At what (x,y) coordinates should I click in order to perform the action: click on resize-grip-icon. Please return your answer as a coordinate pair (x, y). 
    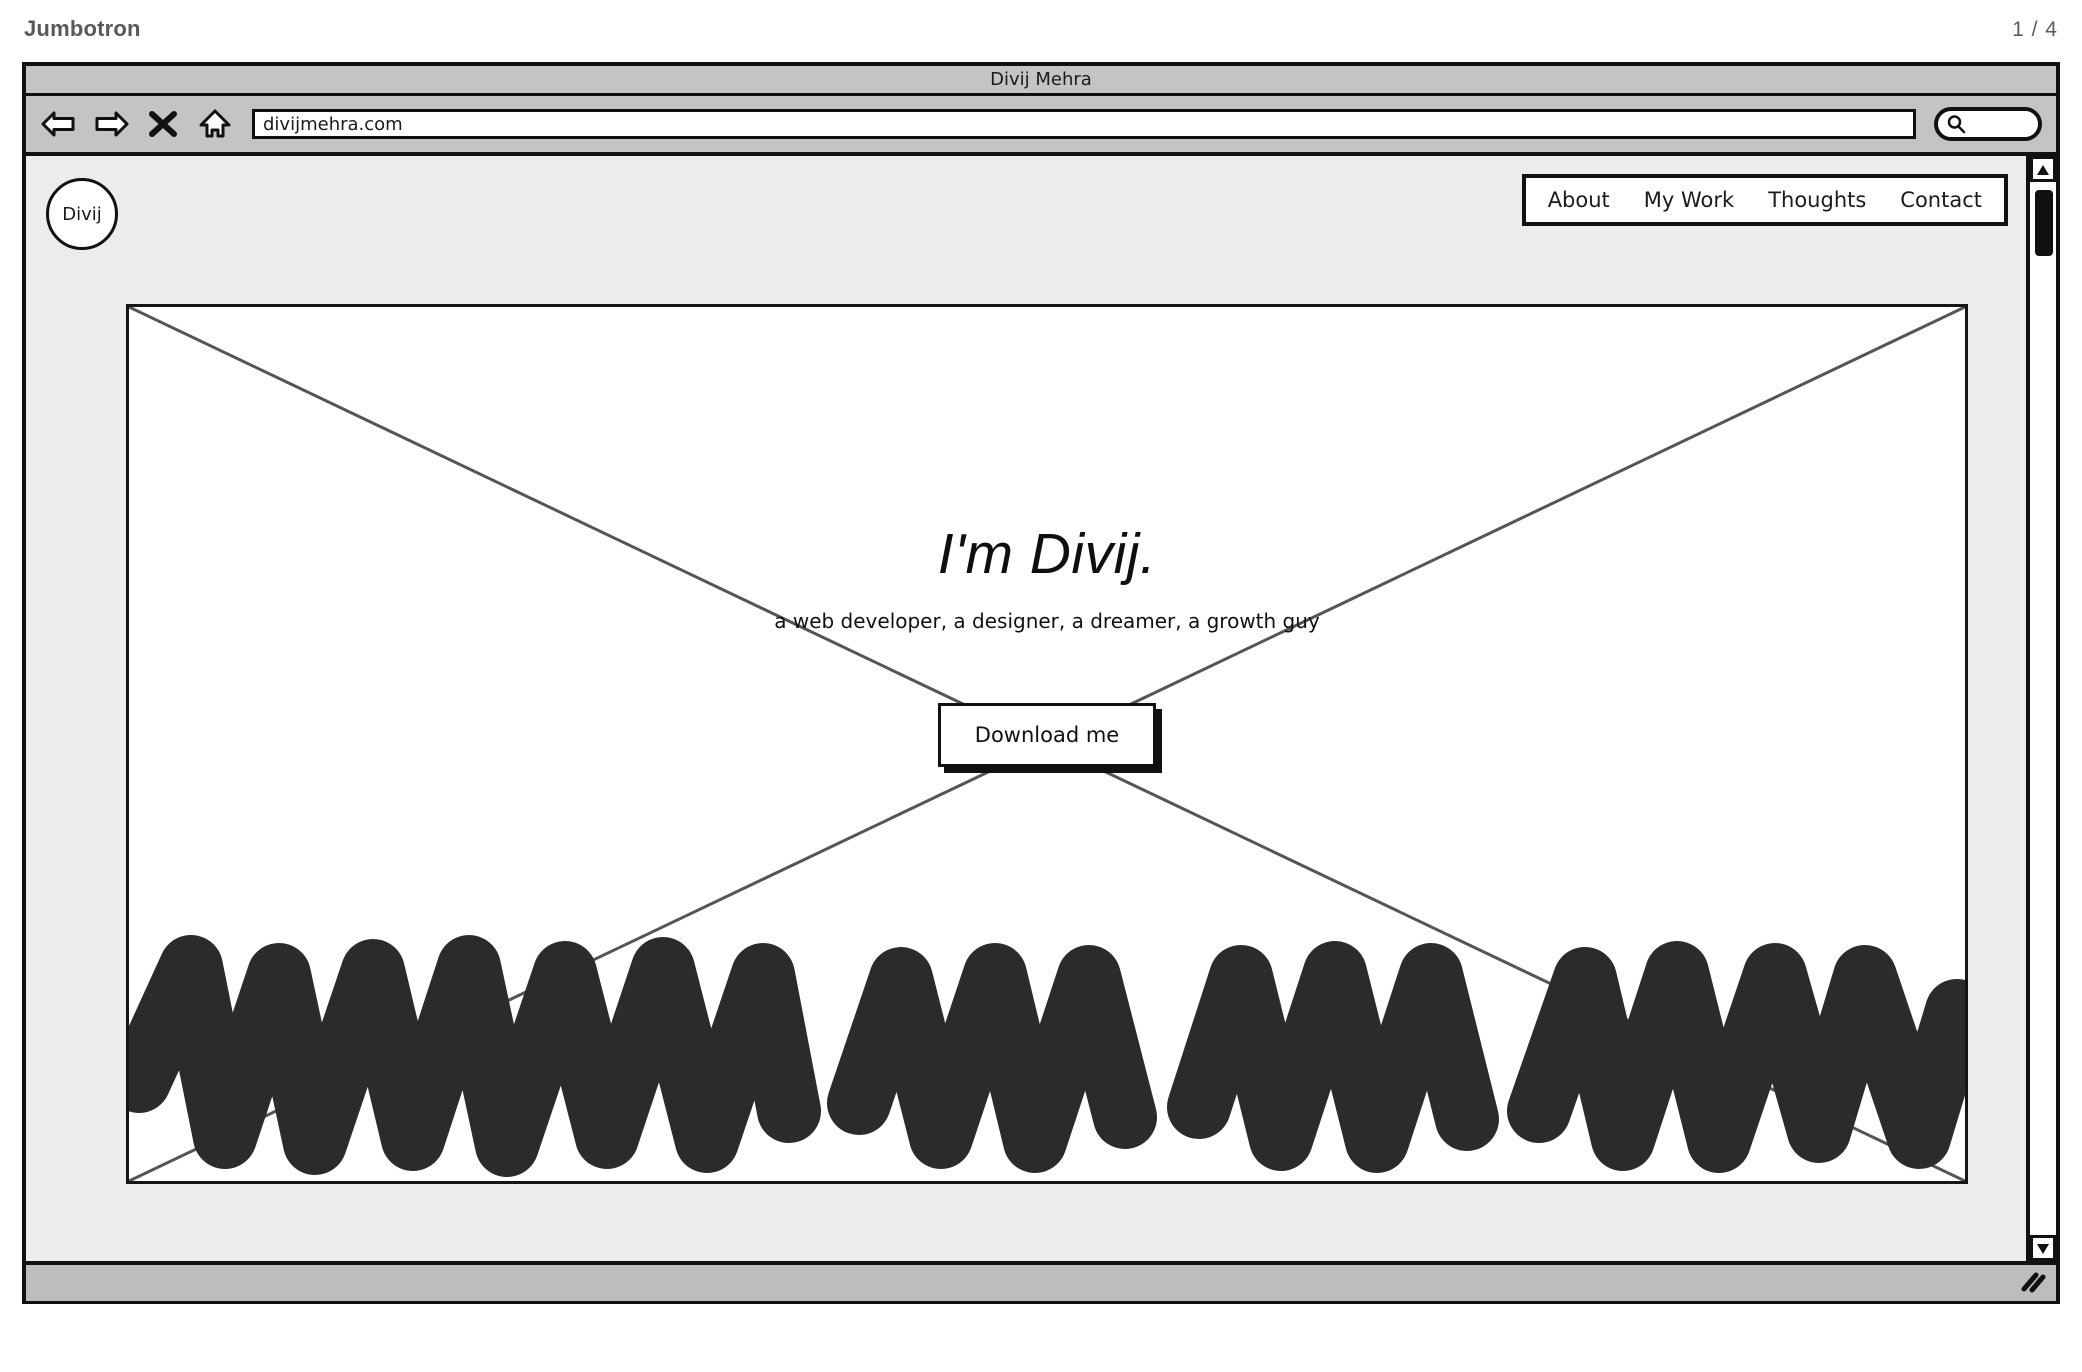
    Looking at the image, I should click on (2032, 1282).